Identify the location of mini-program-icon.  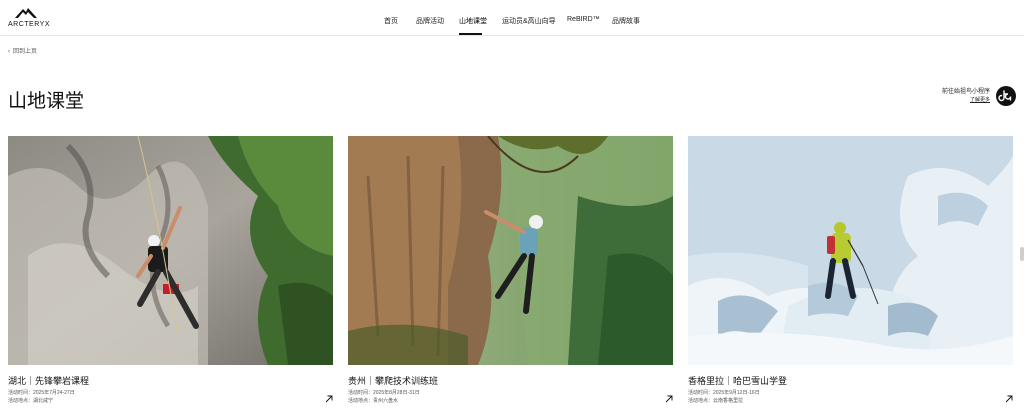
(1006, 96).